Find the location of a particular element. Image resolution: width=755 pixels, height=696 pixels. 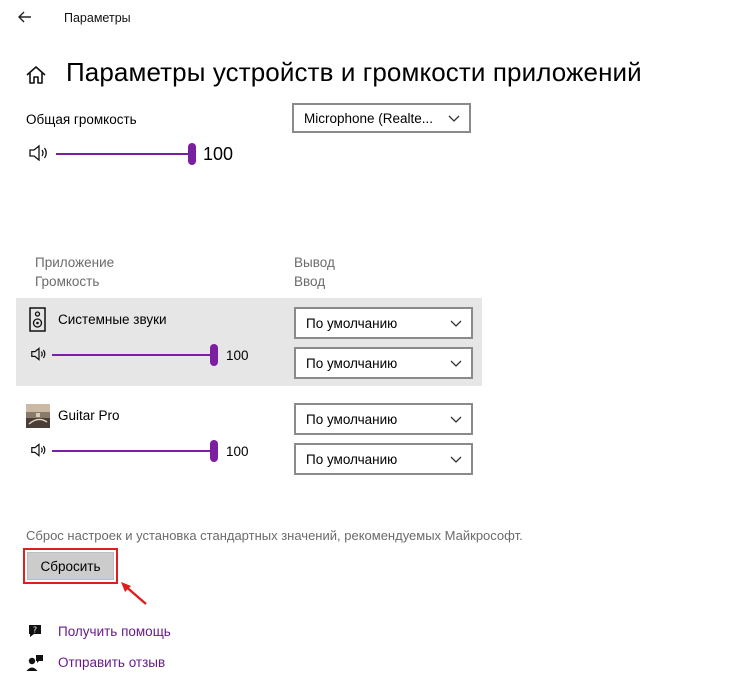

feedback-link-icon-wrap is located at coordinates (35, 665).